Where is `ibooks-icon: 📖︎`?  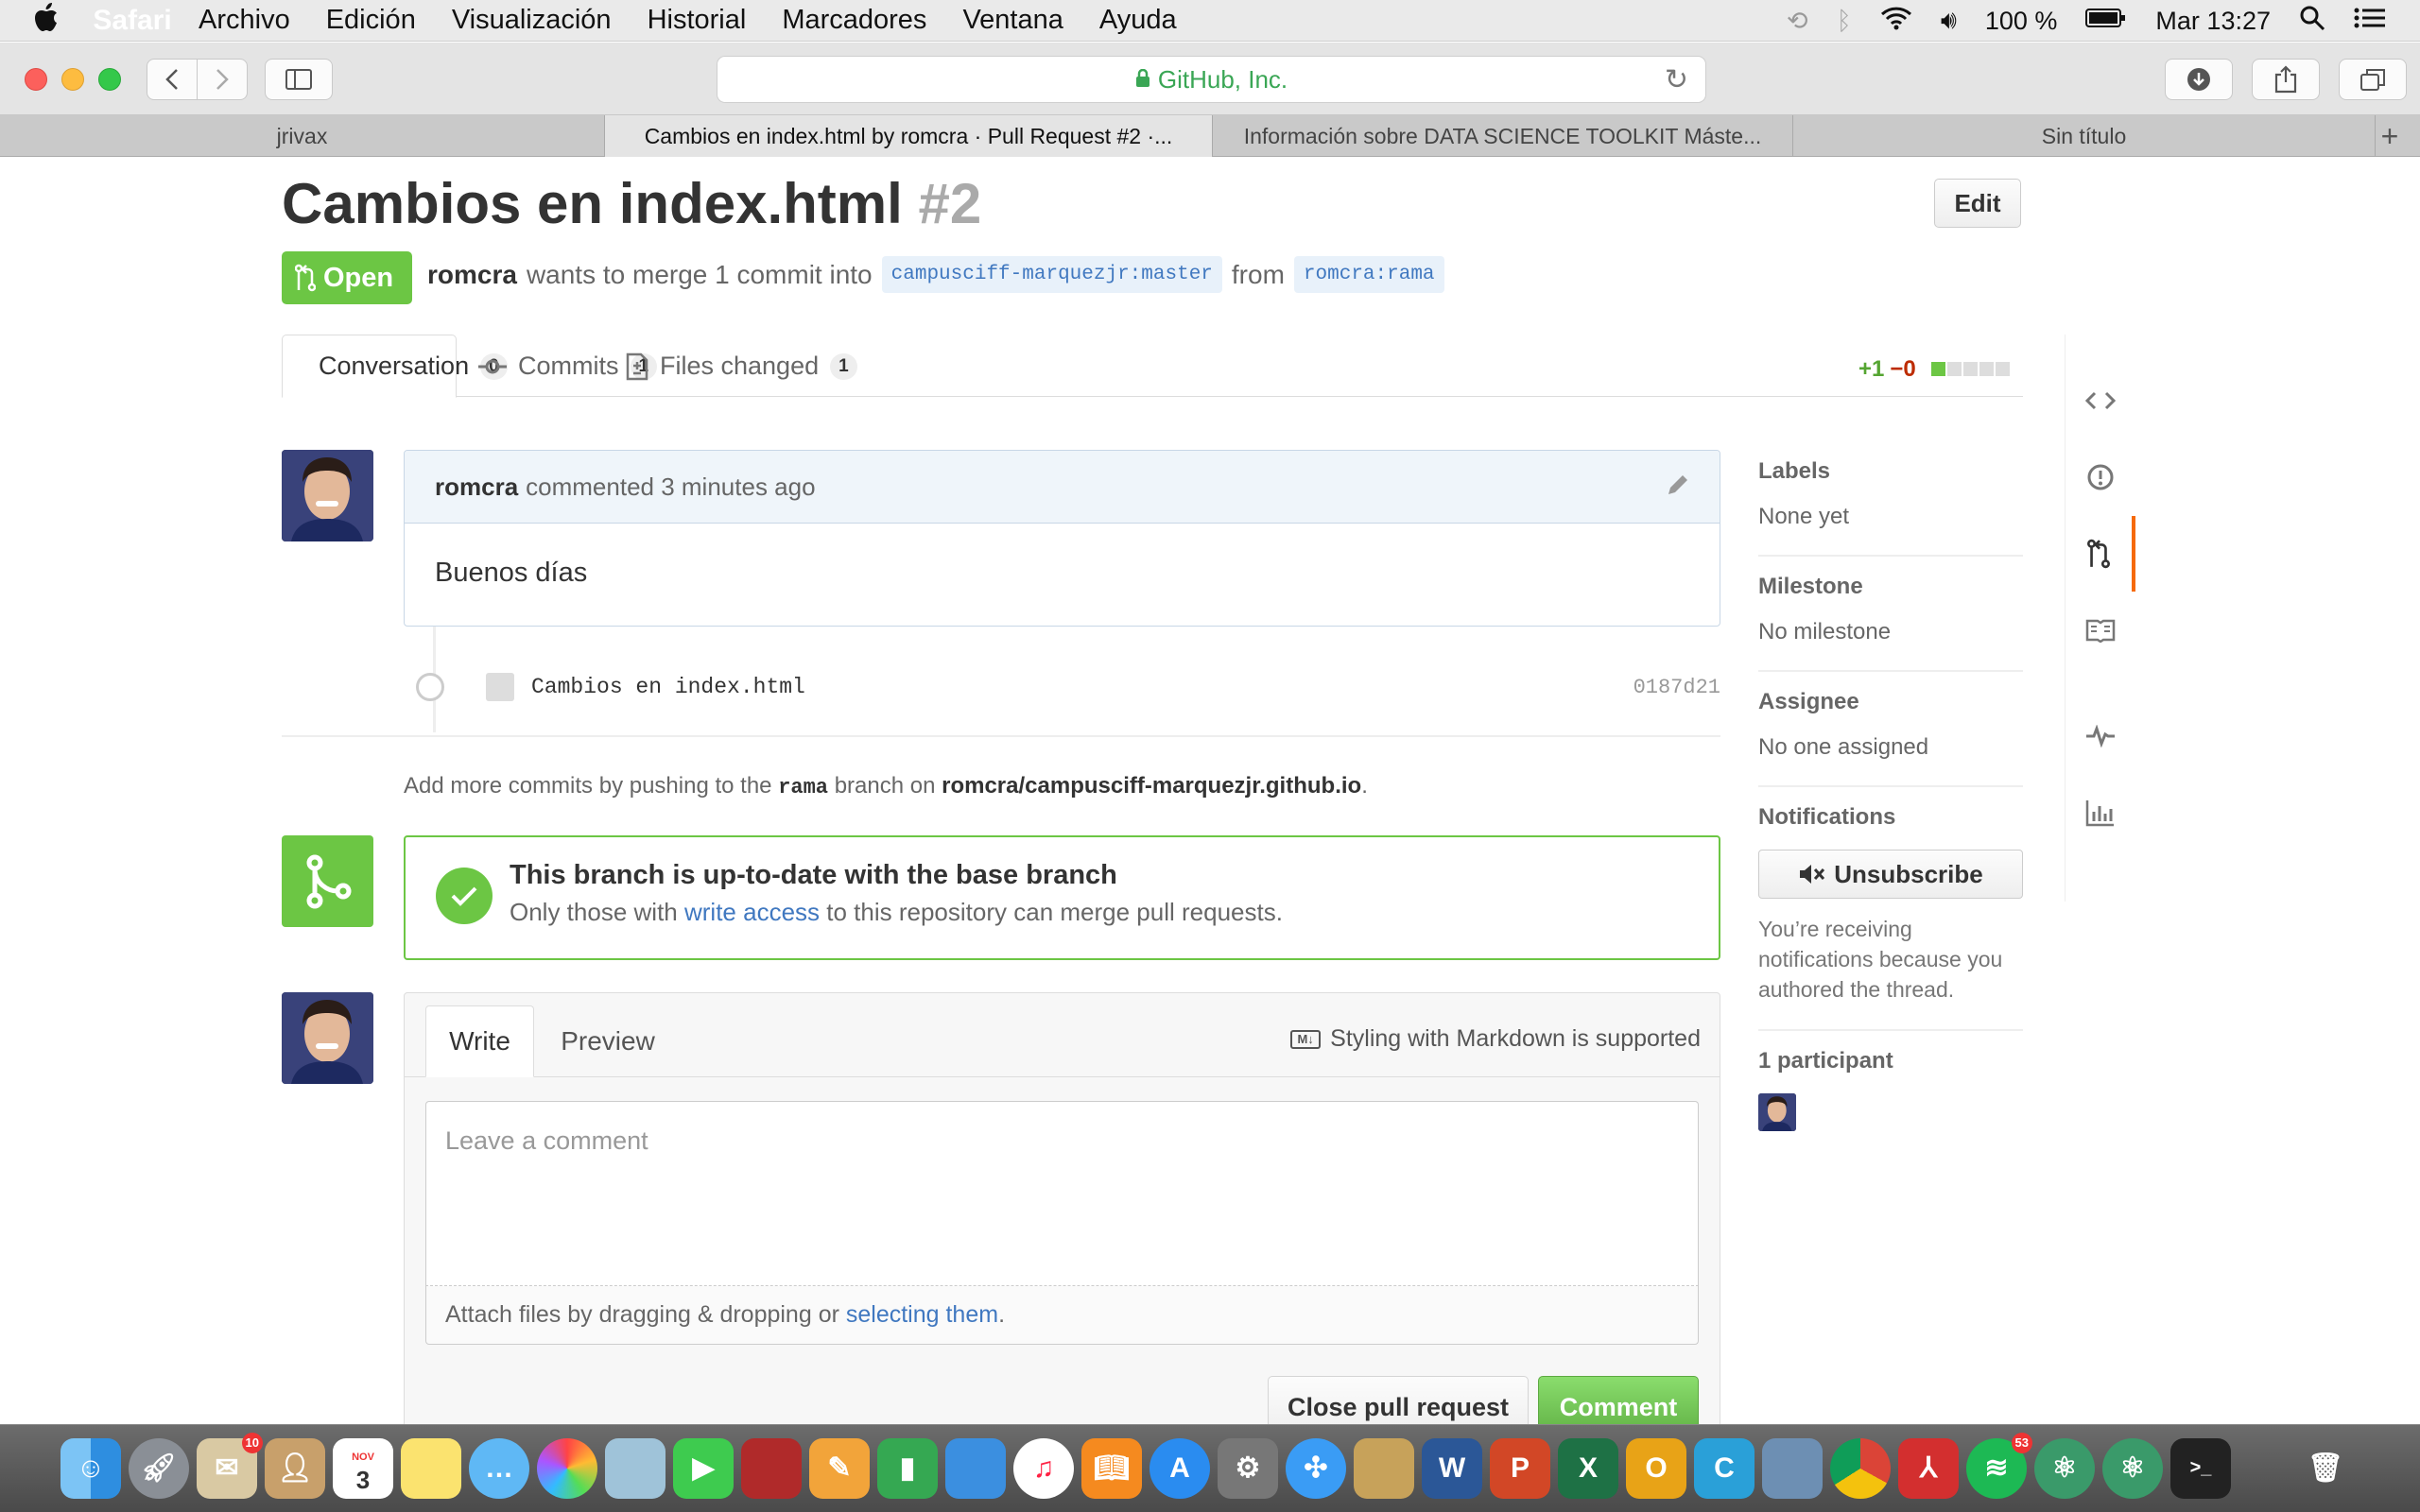 ibooks-icon: 📖︎ is located at coordinates (1111, 1468).